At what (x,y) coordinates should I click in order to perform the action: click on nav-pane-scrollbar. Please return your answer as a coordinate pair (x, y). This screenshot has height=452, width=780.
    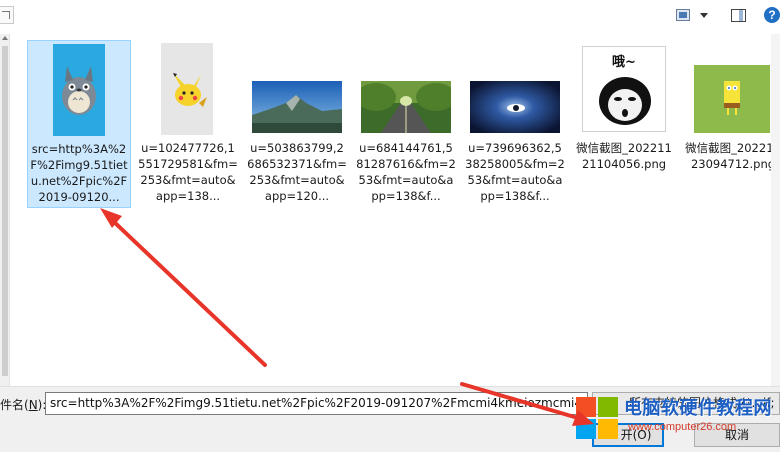
    Looking at the image, I should click on (5, 210).